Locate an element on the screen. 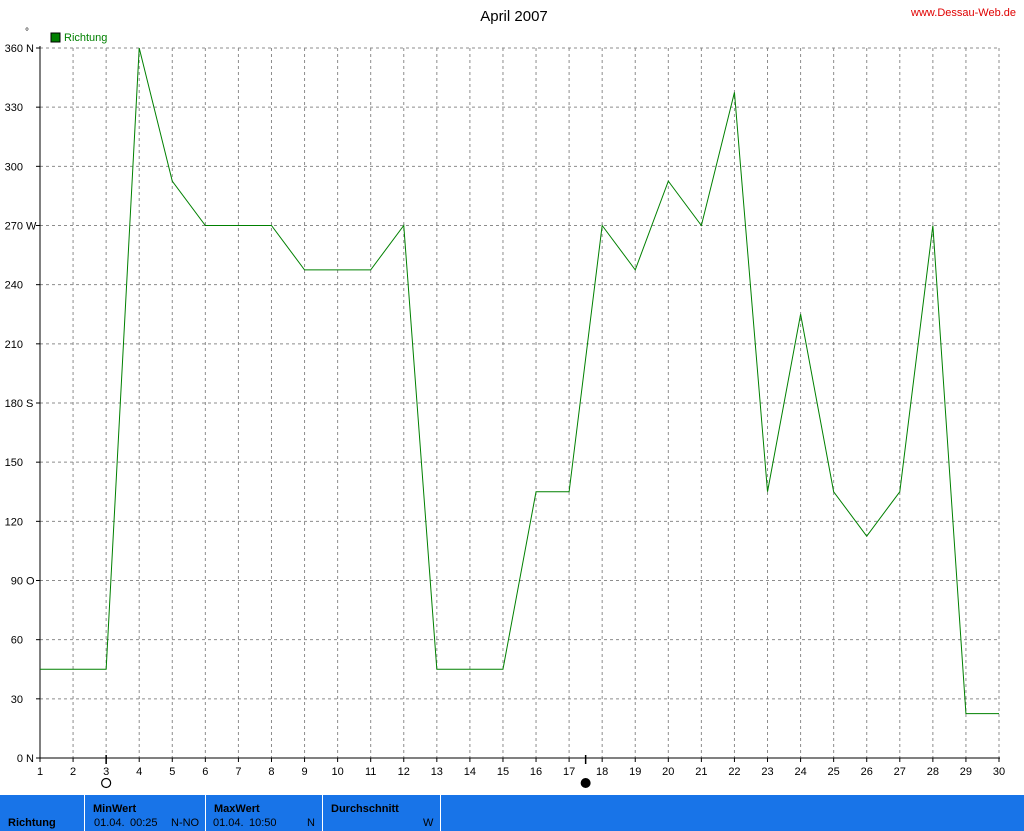 This screenshot has height=831, width=1024. x-tick-label: 27 is located at coordinates (900, 772).